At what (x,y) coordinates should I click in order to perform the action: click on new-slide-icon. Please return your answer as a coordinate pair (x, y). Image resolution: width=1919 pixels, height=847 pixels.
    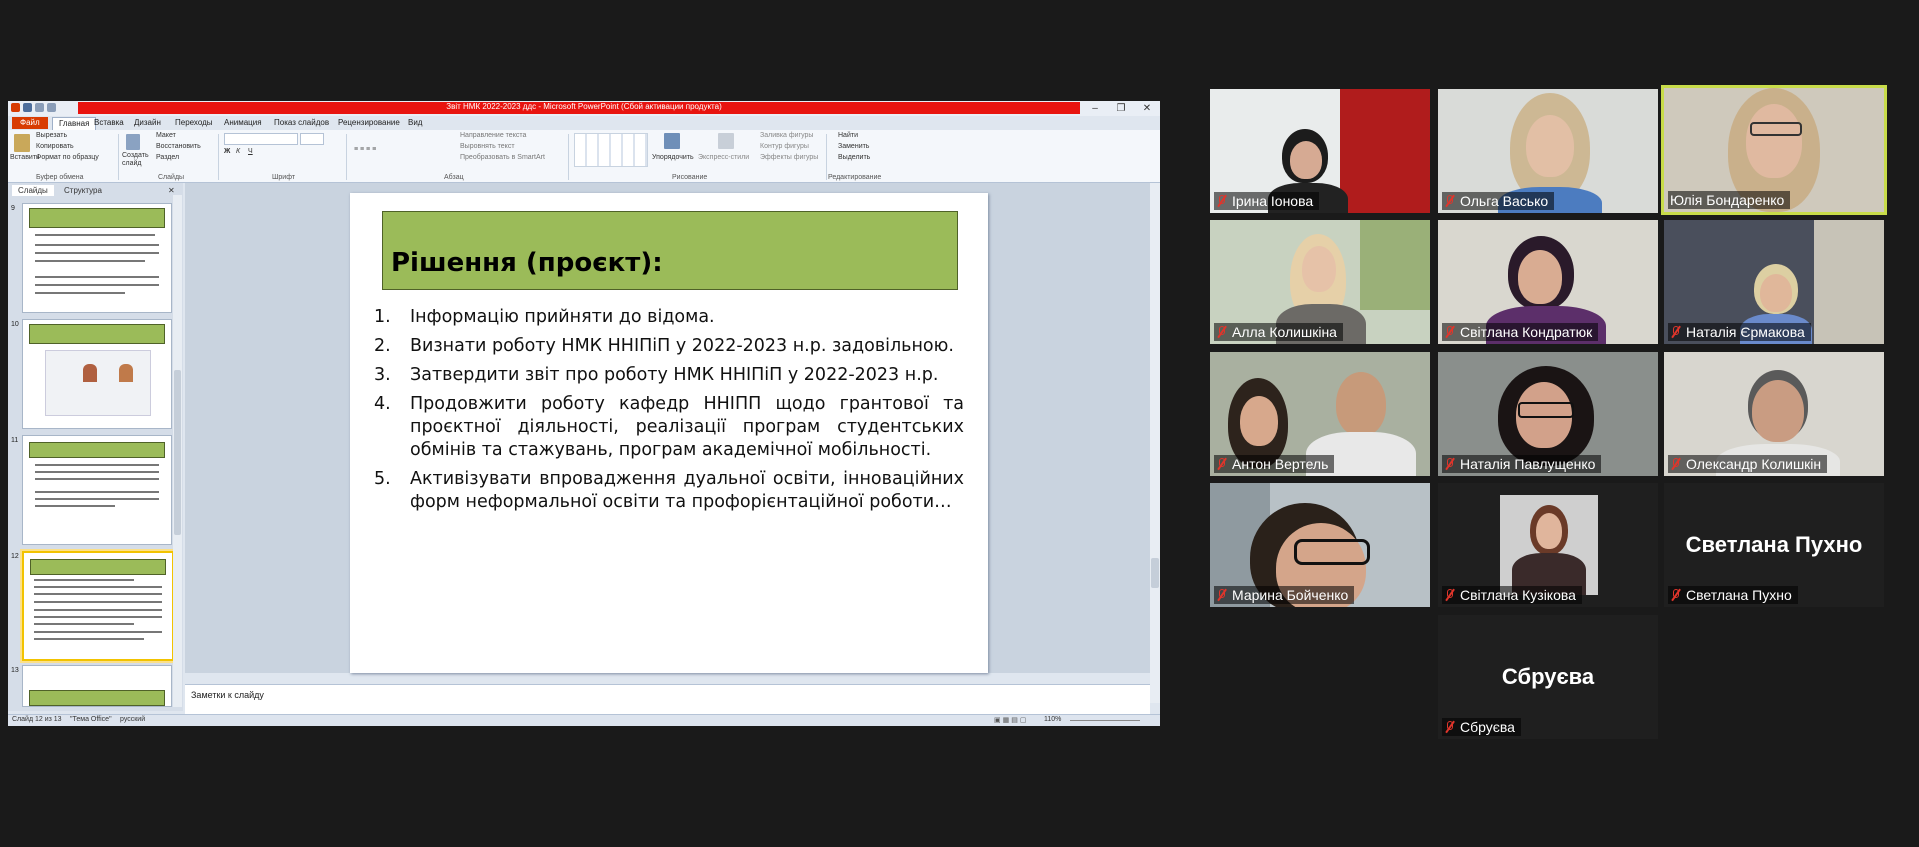
    Looking at the image, I should click on (133, 142).